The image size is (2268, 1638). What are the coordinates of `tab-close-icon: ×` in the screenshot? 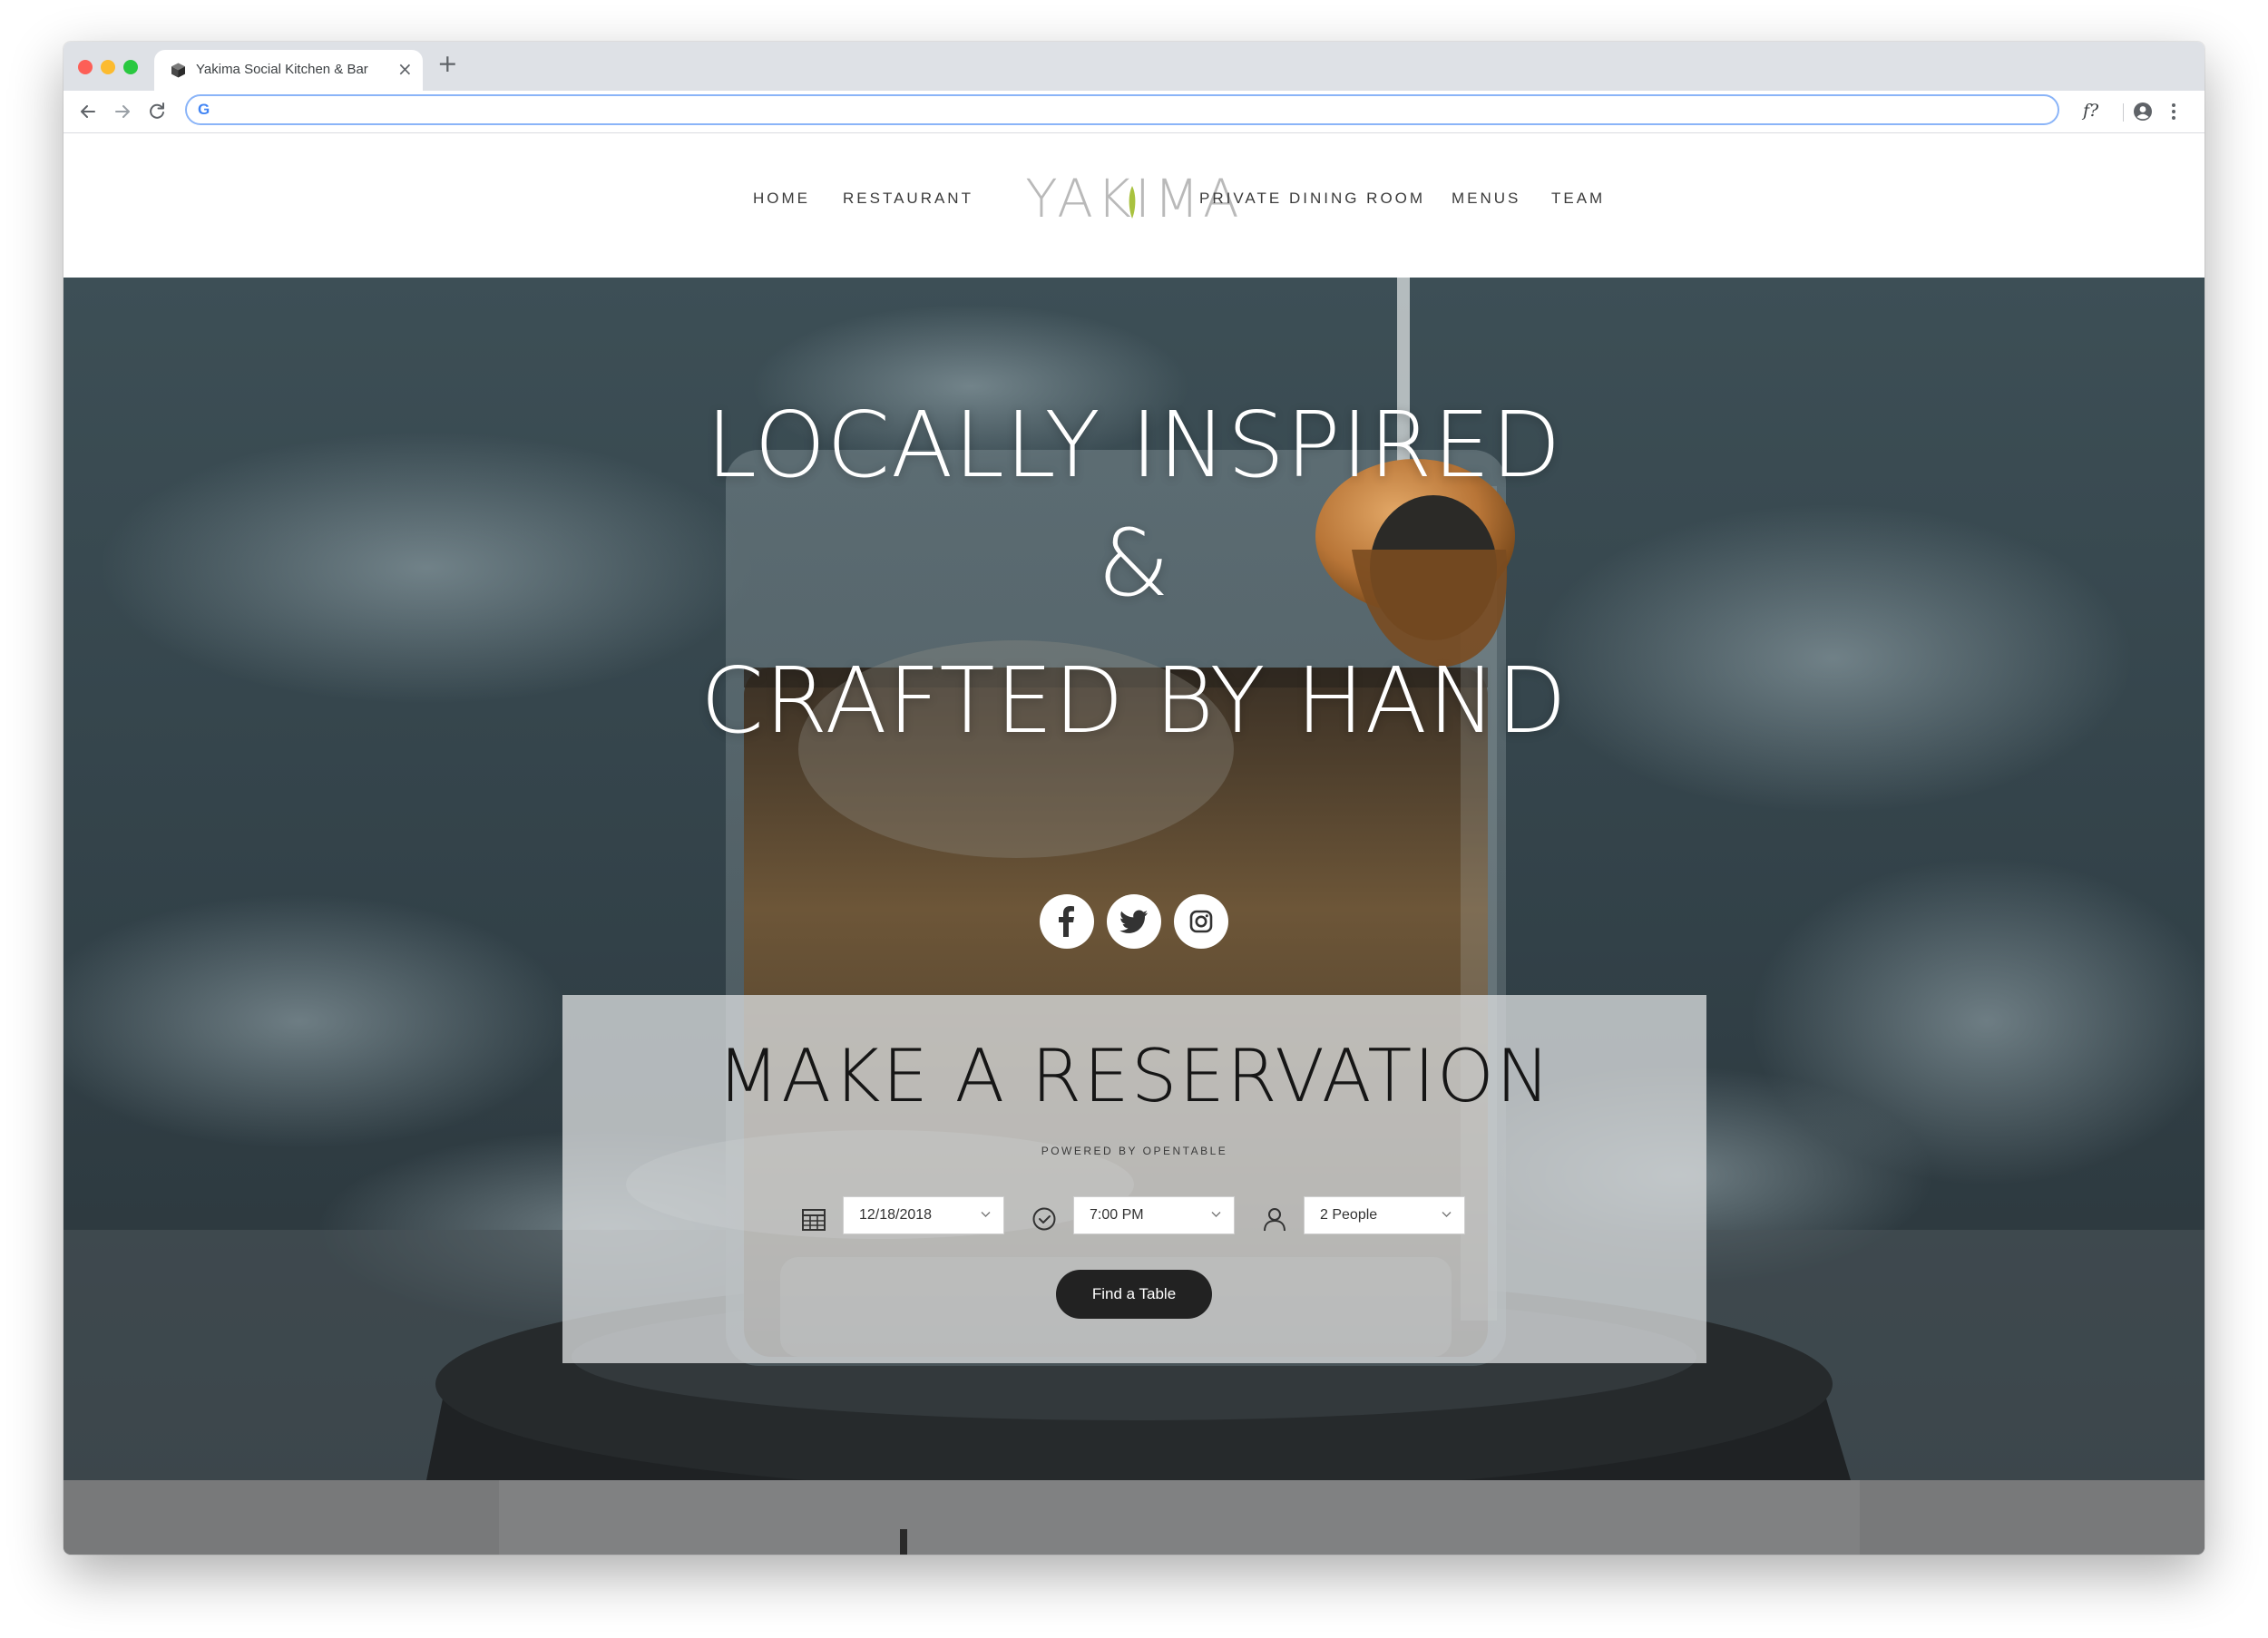 It's located at (405, 69).